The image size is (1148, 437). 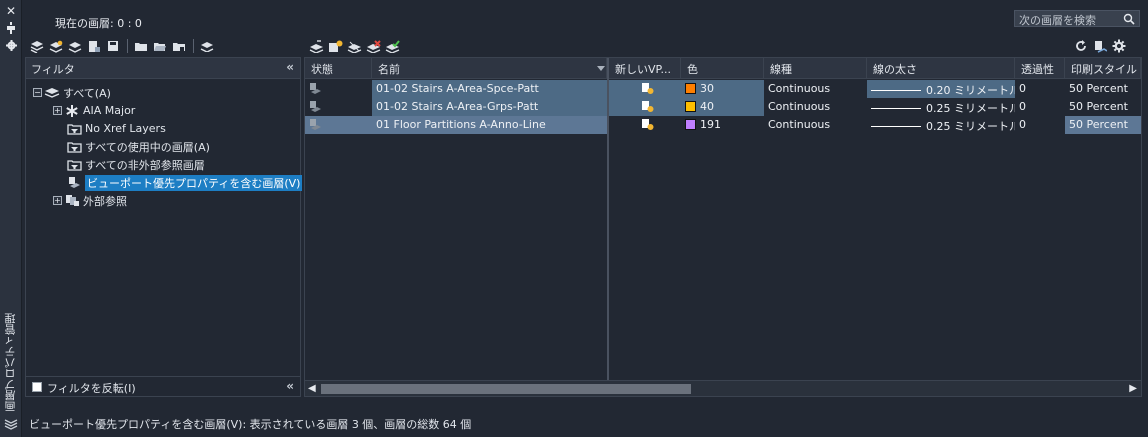 I want to click on tree-item-all-non-xref-layers: すべての非外部参照画層, so click(x=135, y=164).